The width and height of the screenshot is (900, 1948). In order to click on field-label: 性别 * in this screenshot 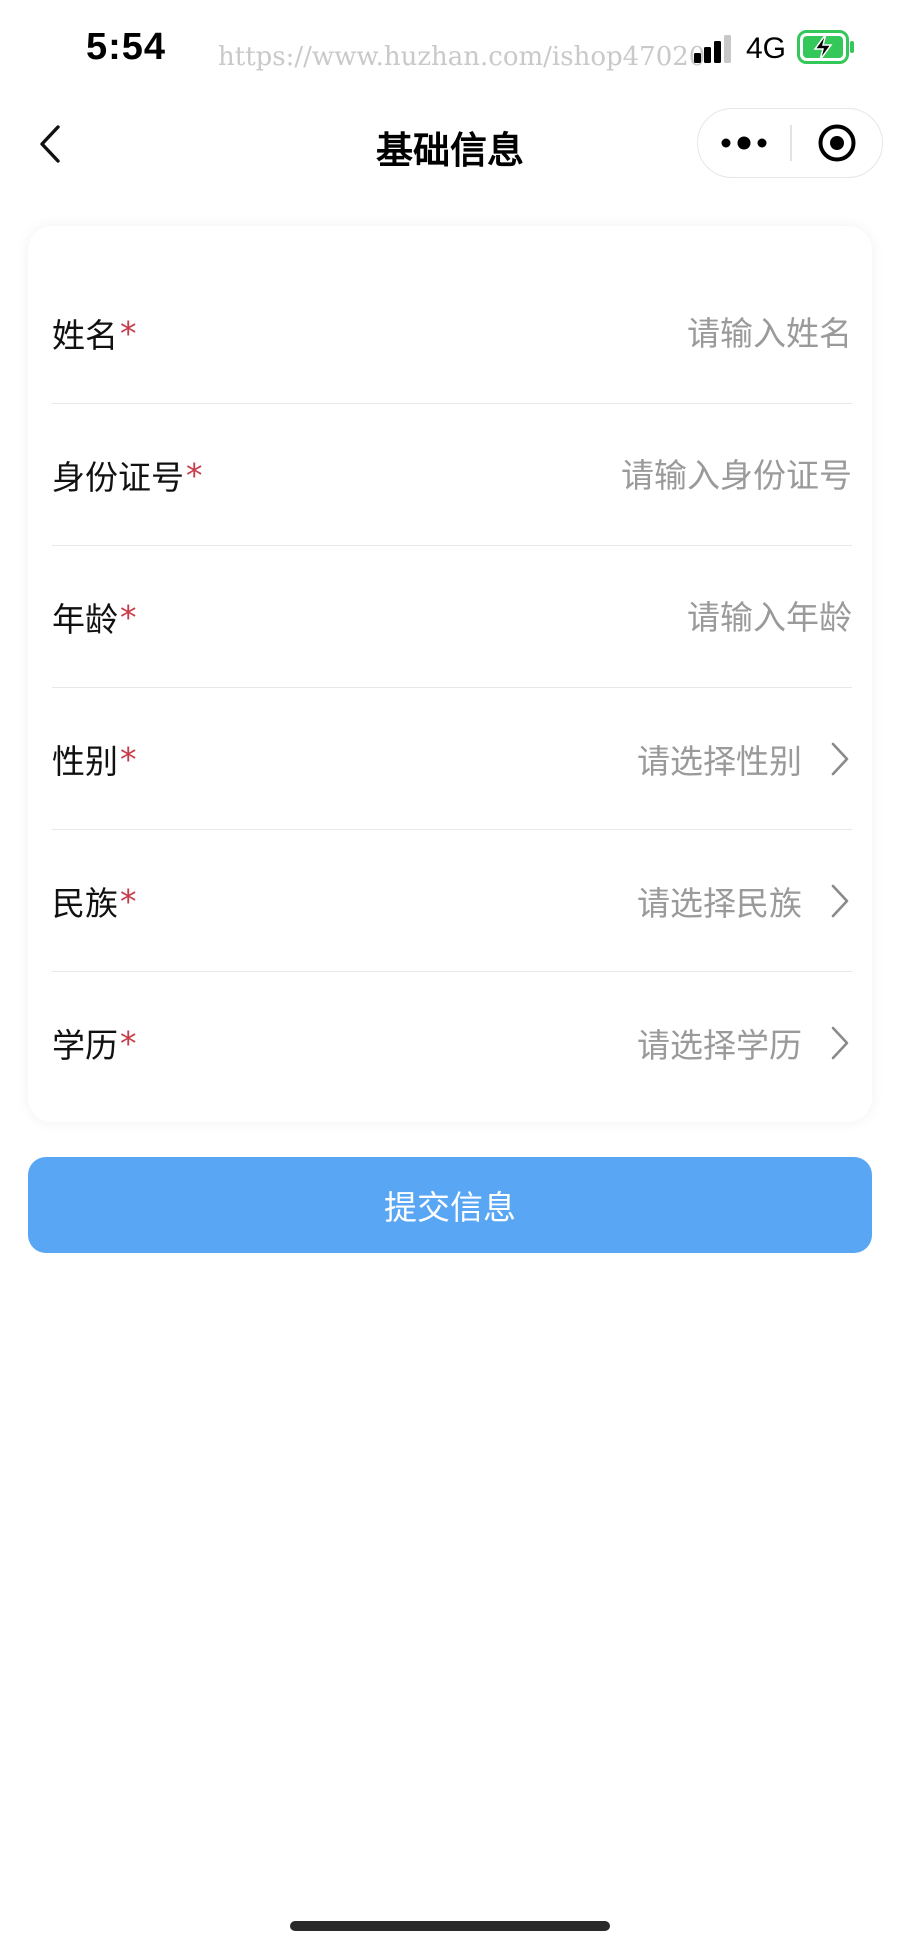, I will do `click(94, 759)`.